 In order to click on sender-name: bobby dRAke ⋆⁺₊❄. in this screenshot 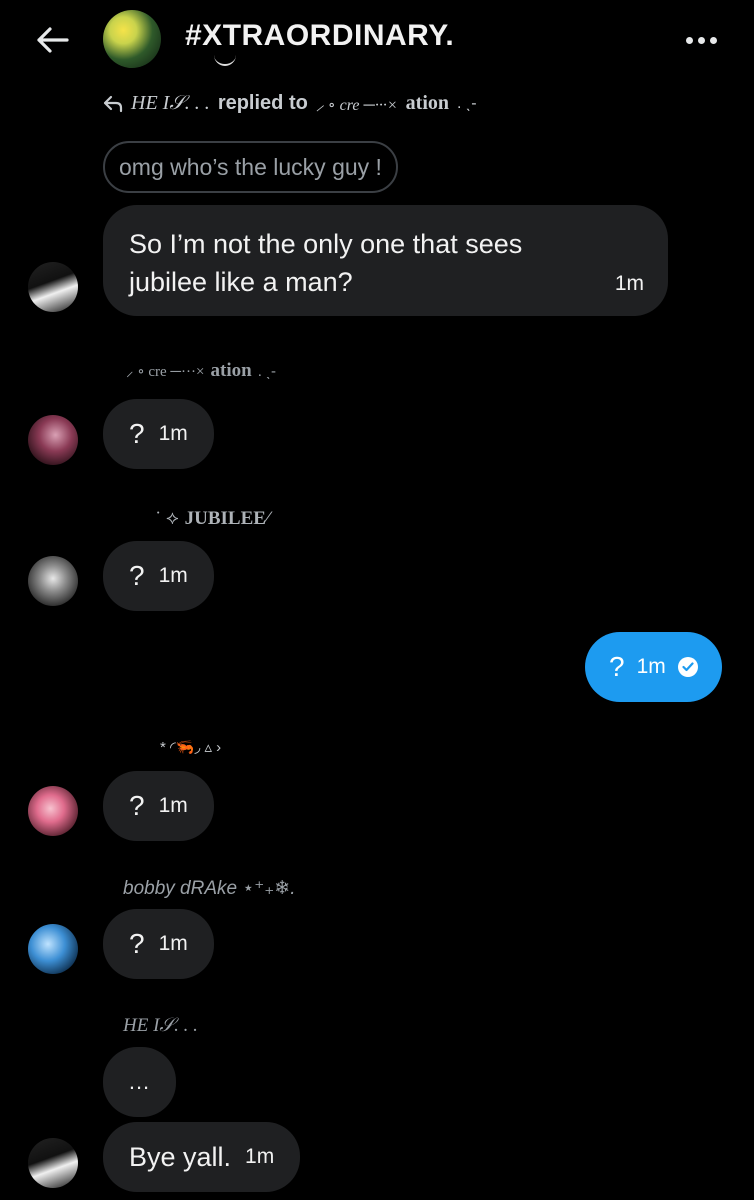, I will do `click(209, 888)`.